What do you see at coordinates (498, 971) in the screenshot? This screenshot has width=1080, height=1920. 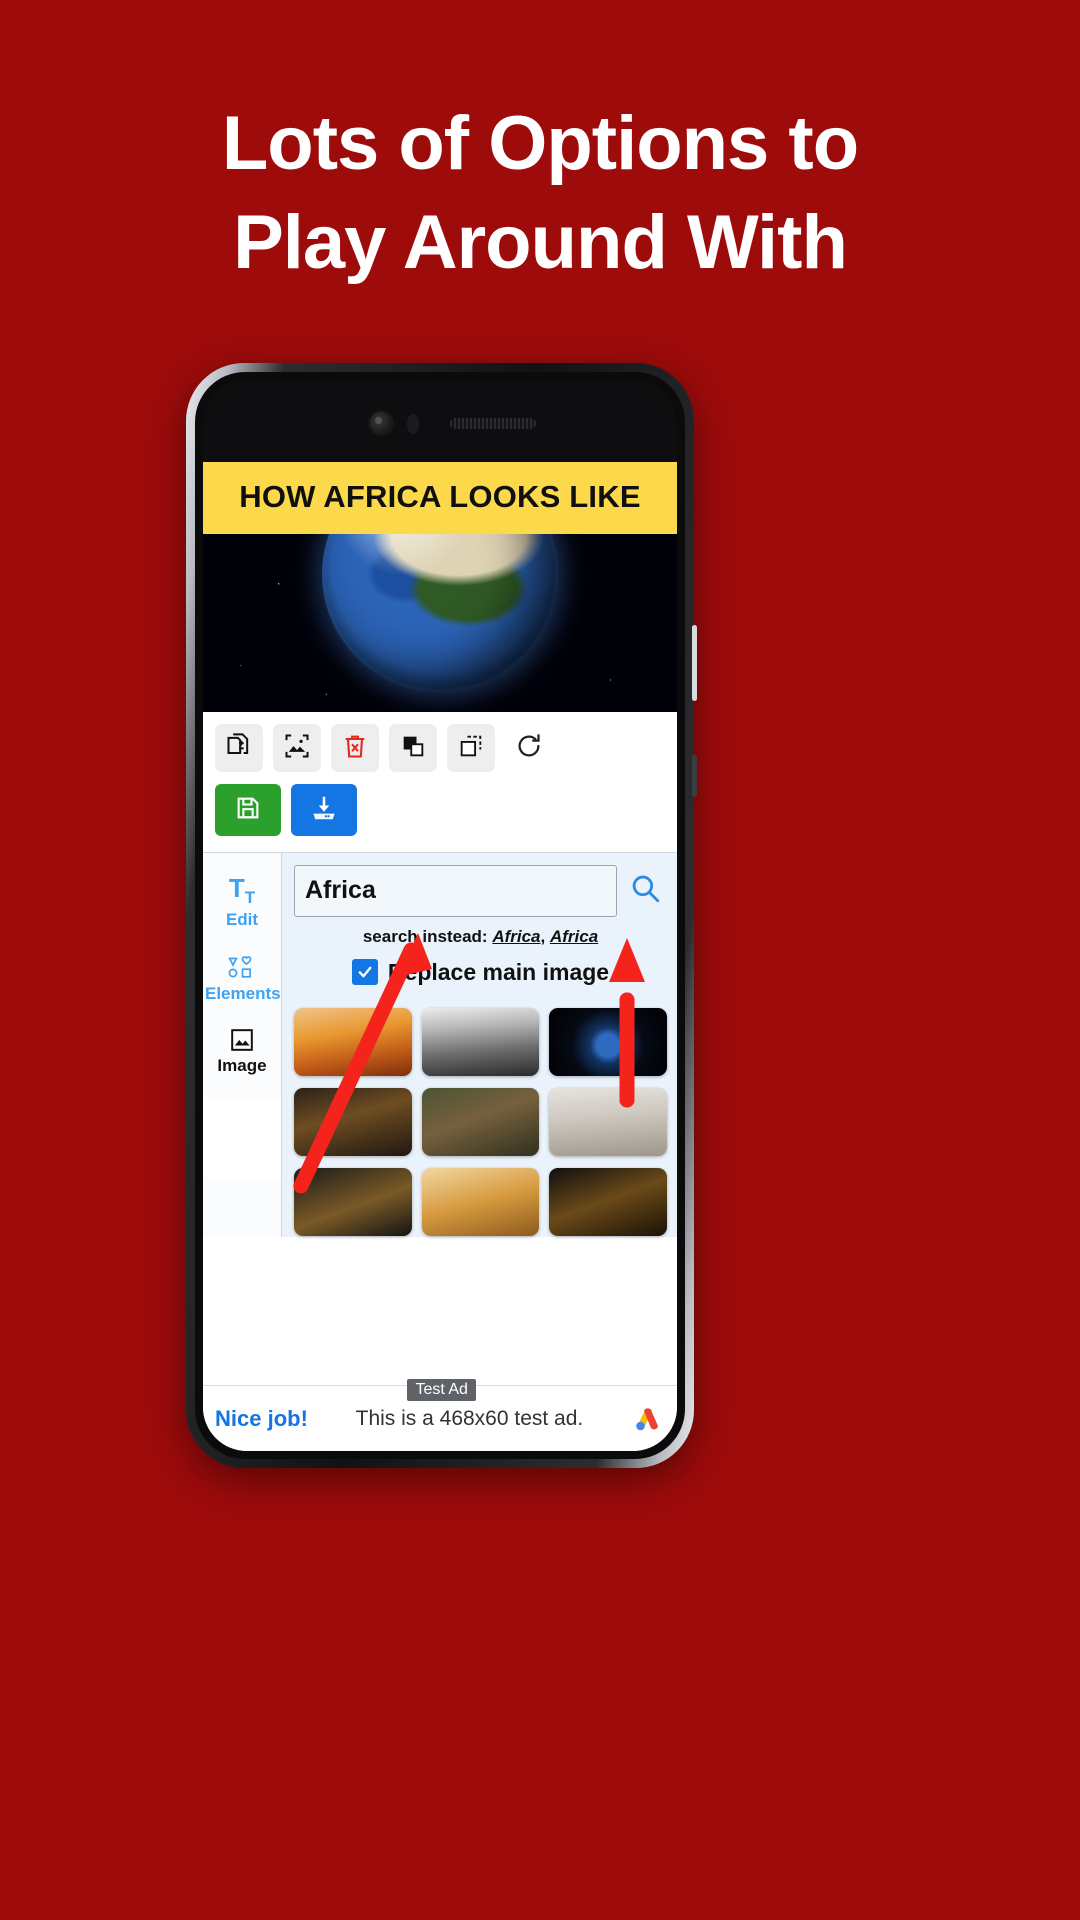 I see `replace-main-image-label: Replace main image` at bounding box center [498, 971].